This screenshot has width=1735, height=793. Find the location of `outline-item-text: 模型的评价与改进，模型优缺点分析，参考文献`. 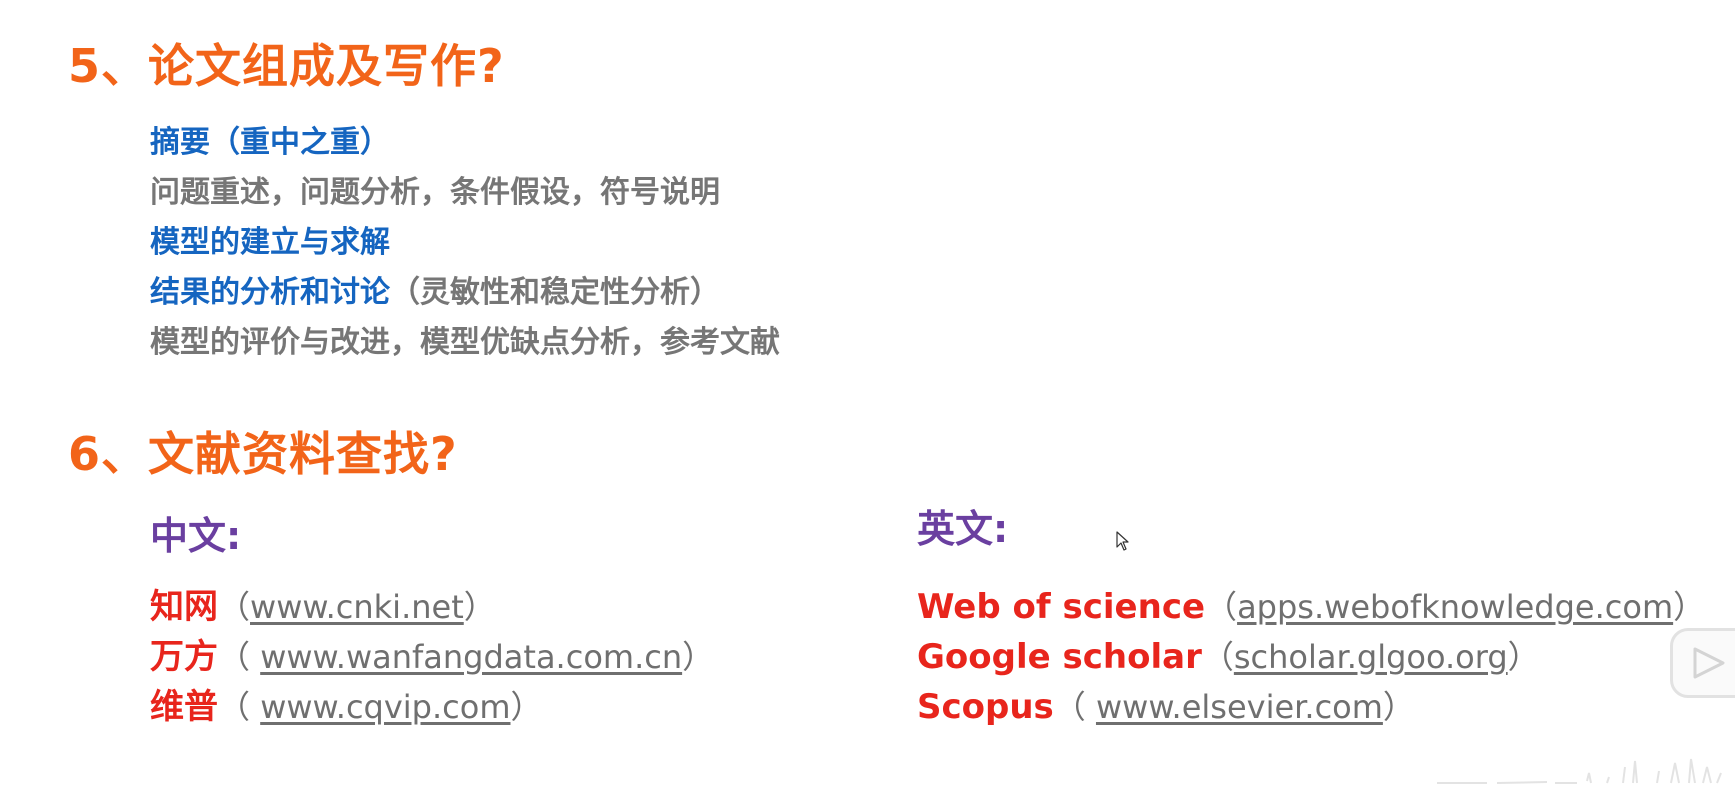

outline-item-text: 模型的评价与改进，模型优缺点分析，参考文献 is located at coordinates (465, 342).